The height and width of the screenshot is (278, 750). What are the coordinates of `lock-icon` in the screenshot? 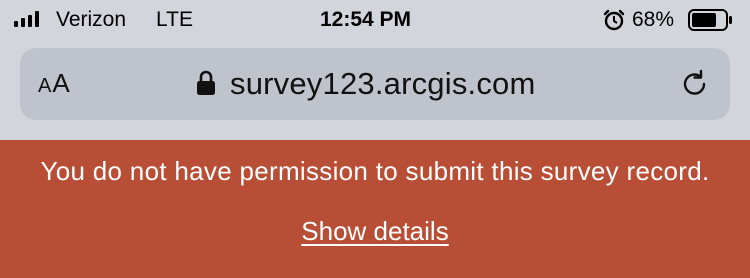 It's located at (206, 82).